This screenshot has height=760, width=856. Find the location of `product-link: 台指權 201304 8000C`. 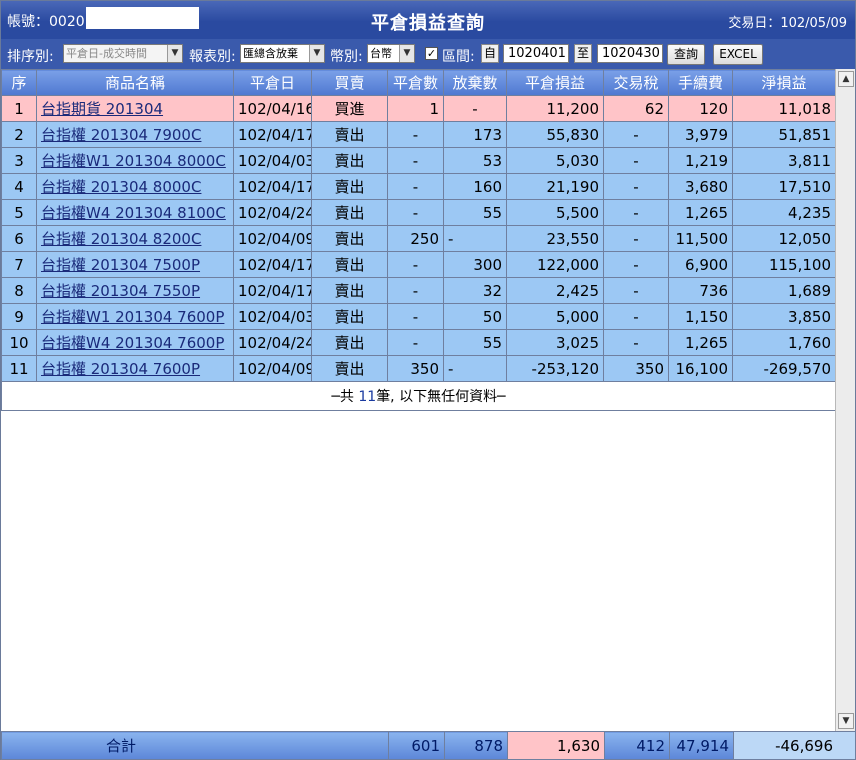

product-link: 台指權 201304 8000C is located at coordinates (135, 186).